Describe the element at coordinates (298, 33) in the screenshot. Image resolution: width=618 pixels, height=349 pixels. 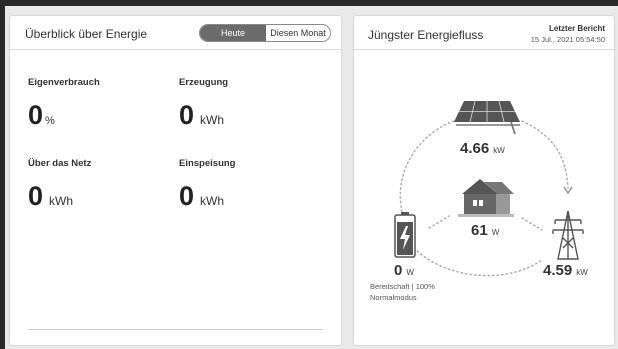
I see `toggle-this-month: Diesen Monat` at that location.